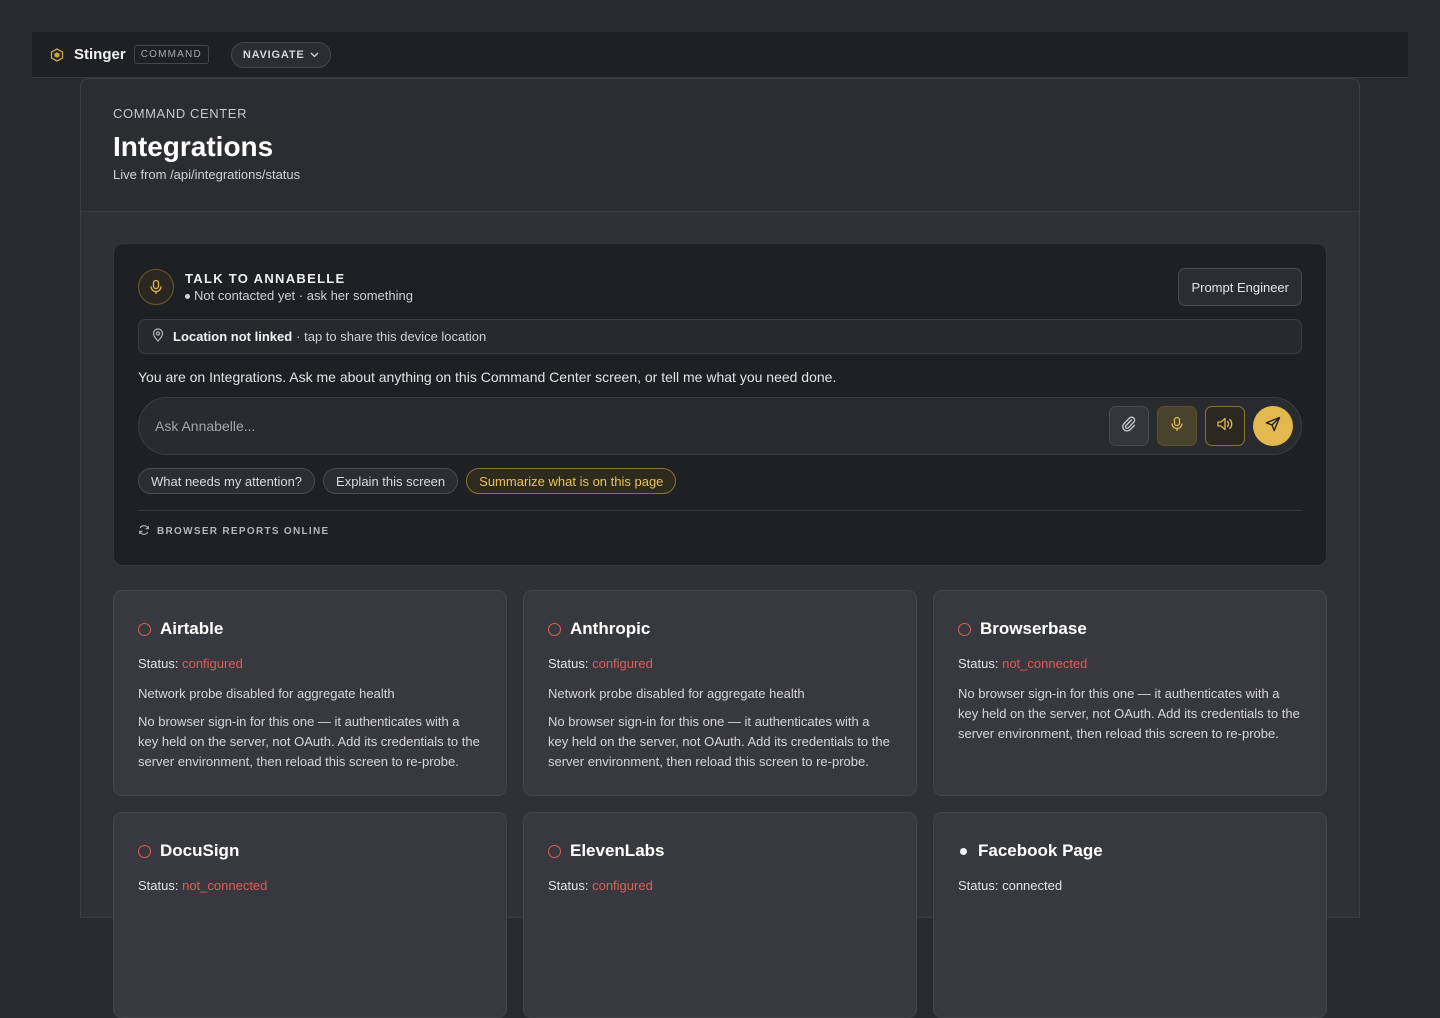 The image size is (1440, 1018). What do you see at coordinates (144, 531) in the screenshot?
I see `refresh-icon` at bounding box center [144, 531].